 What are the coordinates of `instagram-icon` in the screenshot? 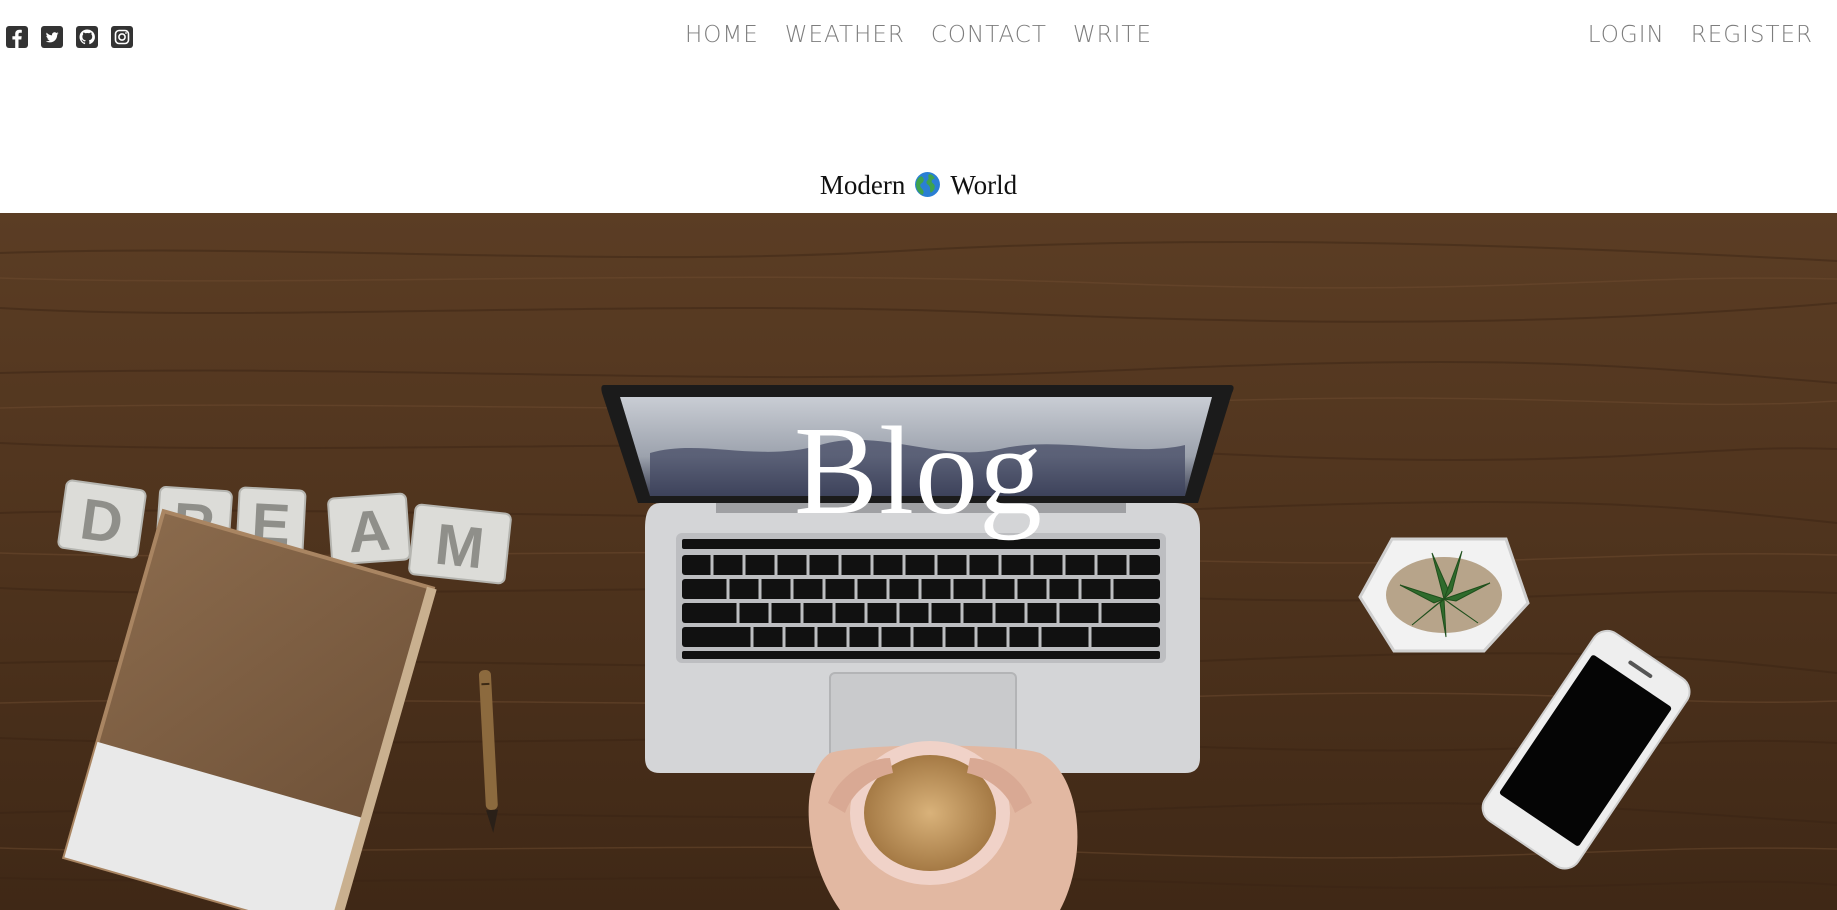 It's located at (122, 37).